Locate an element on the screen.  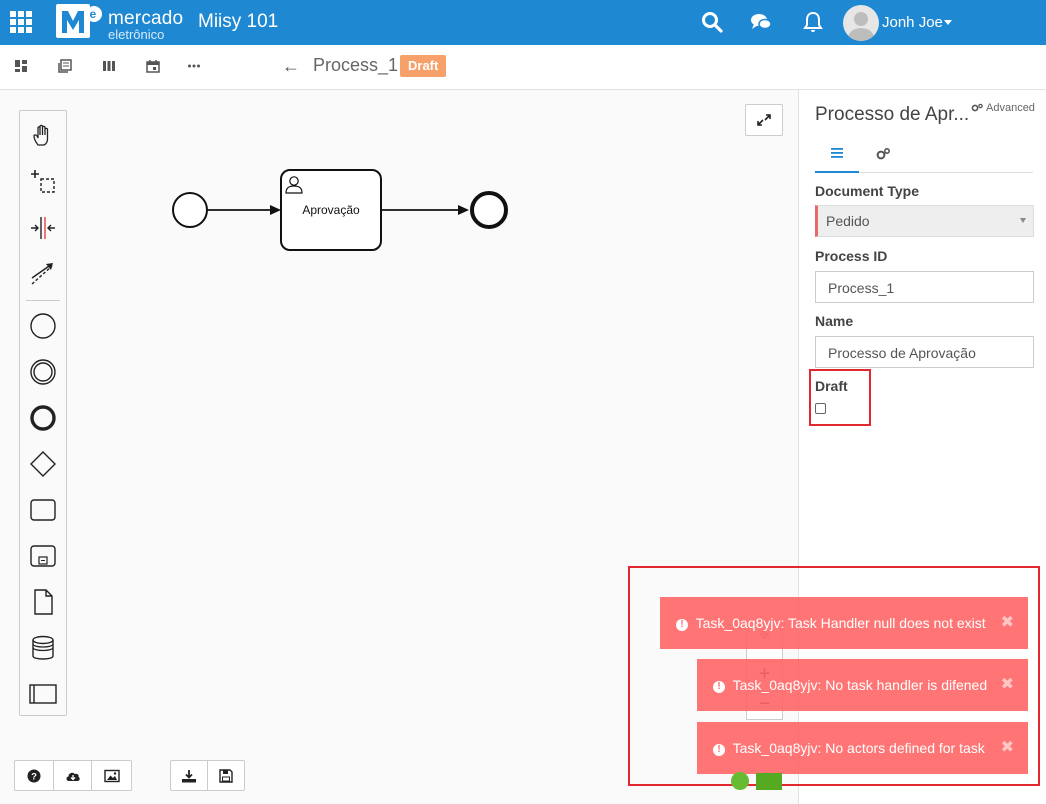
back-button: ← is located at coordinates (291, 66).